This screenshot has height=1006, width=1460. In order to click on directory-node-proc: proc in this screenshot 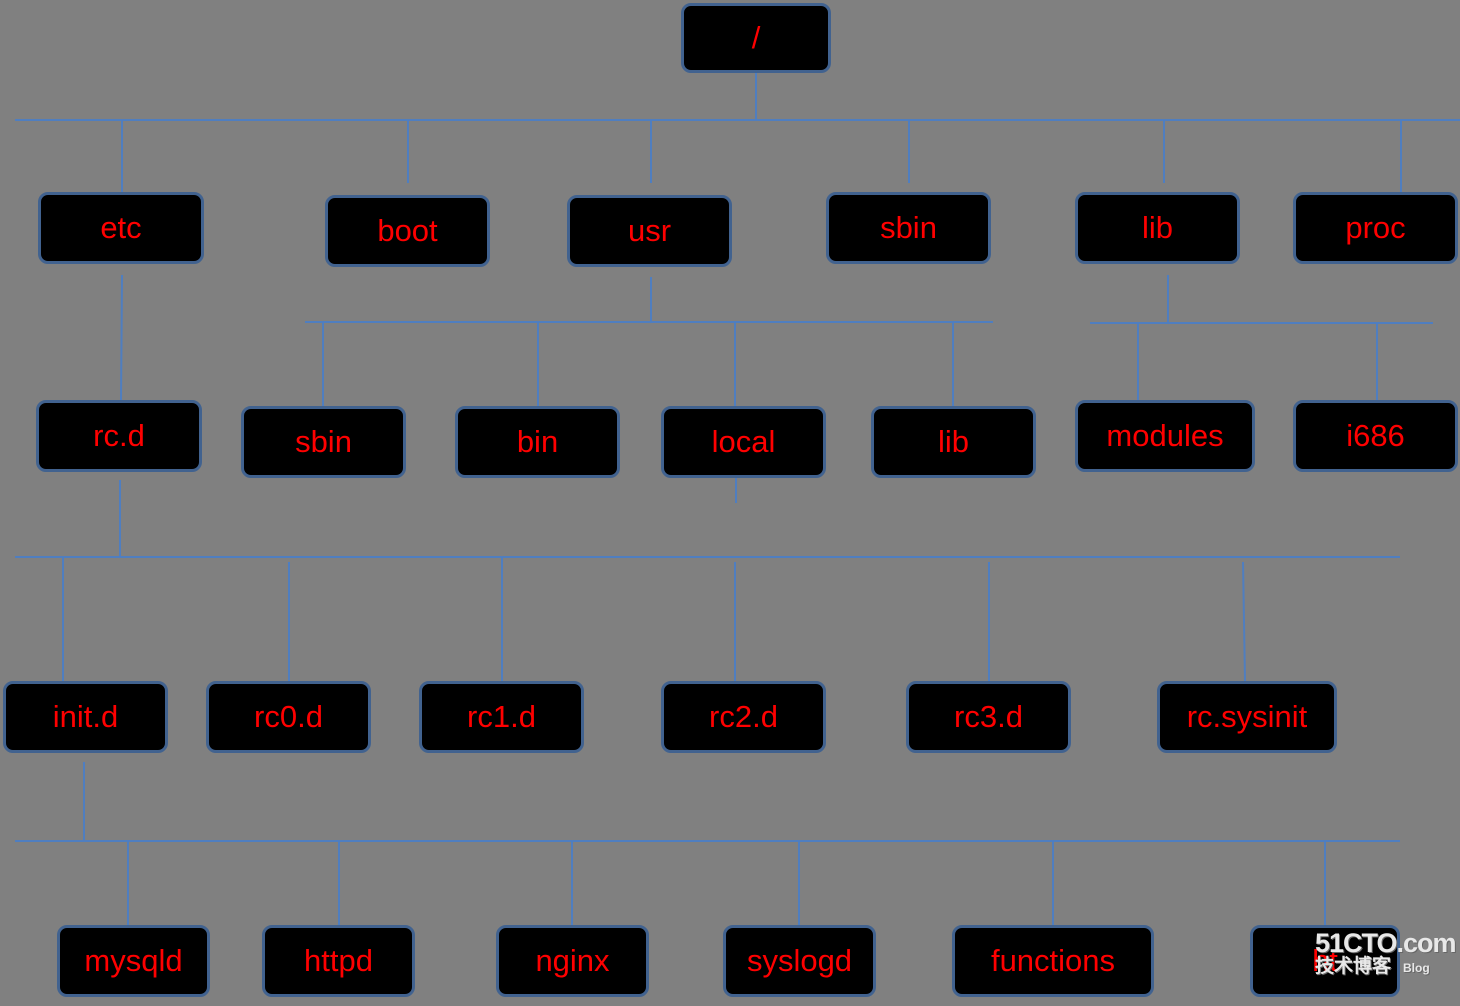, I will do `click(1375, 228)`.